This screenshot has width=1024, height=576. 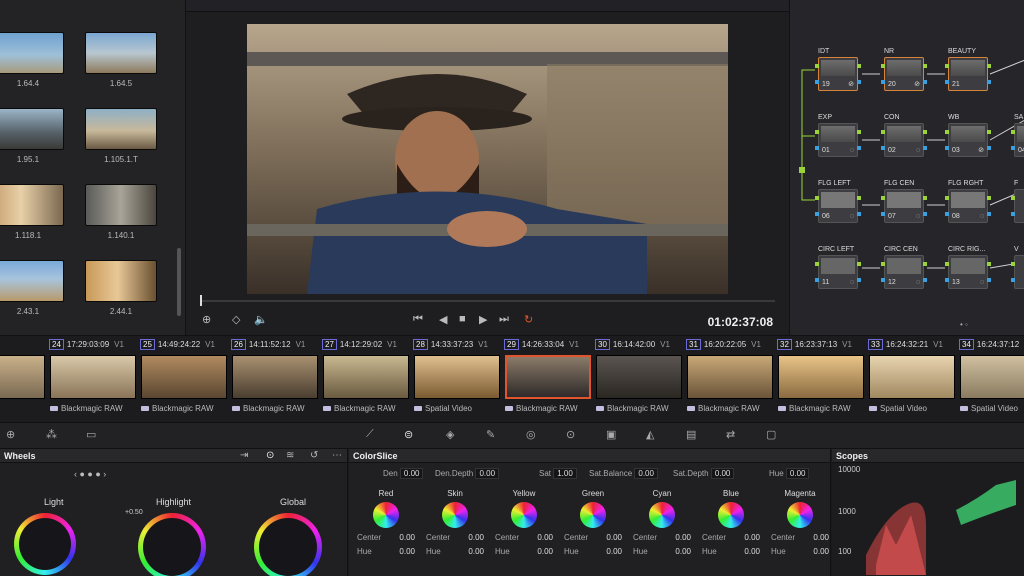 What do you see at coordinates (730, 434) in the screenshot?
I see `sizing-icon: ⇄` at bounding box center [730, 434].